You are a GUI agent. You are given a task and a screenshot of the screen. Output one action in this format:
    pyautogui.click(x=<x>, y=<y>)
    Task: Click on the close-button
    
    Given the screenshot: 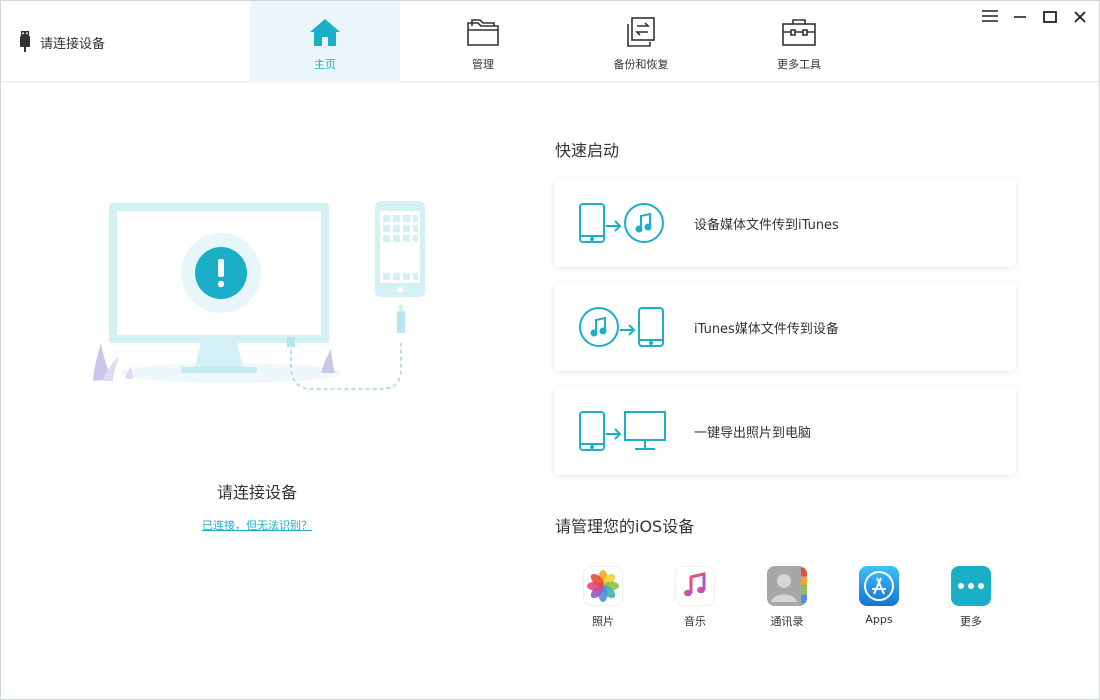 What is the action you would take?
    pyautogui.click(x=1080, y=17)
    